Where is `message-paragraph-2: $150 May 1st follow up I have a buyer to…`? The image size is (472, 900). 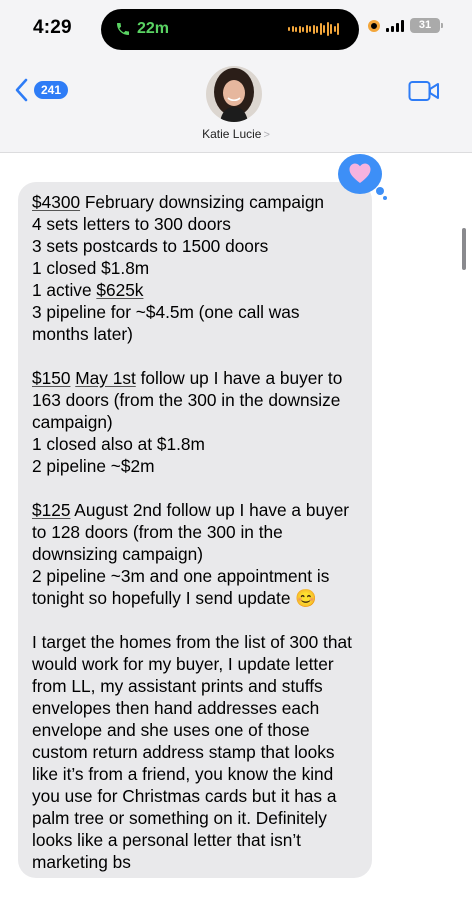
message-paragraph-2: $150 May 1st follow up I have a buyer to… is located at coordinates (187, 422).